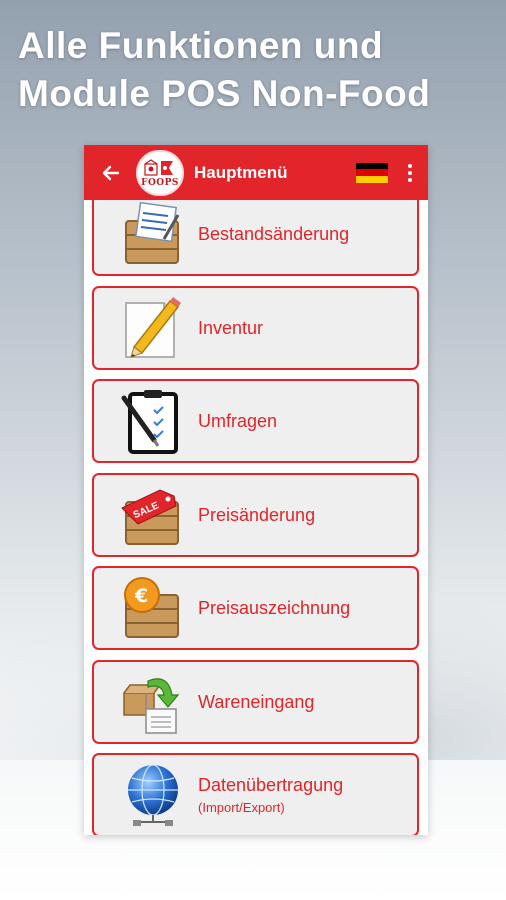  I want to click on menu-item-label: Datenübertragung, so click(271, 785).